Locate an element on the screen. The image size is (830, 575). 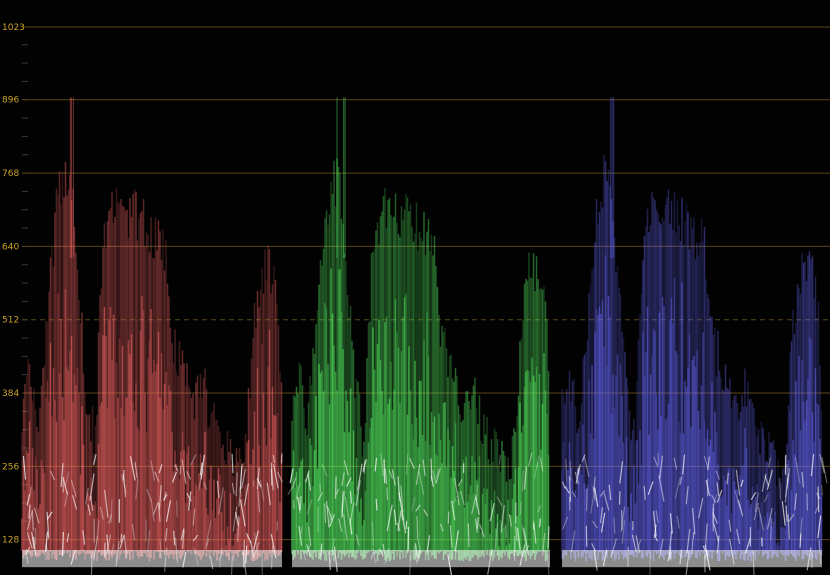
tick-label-640: 640 is located at coordinates (10, 247).